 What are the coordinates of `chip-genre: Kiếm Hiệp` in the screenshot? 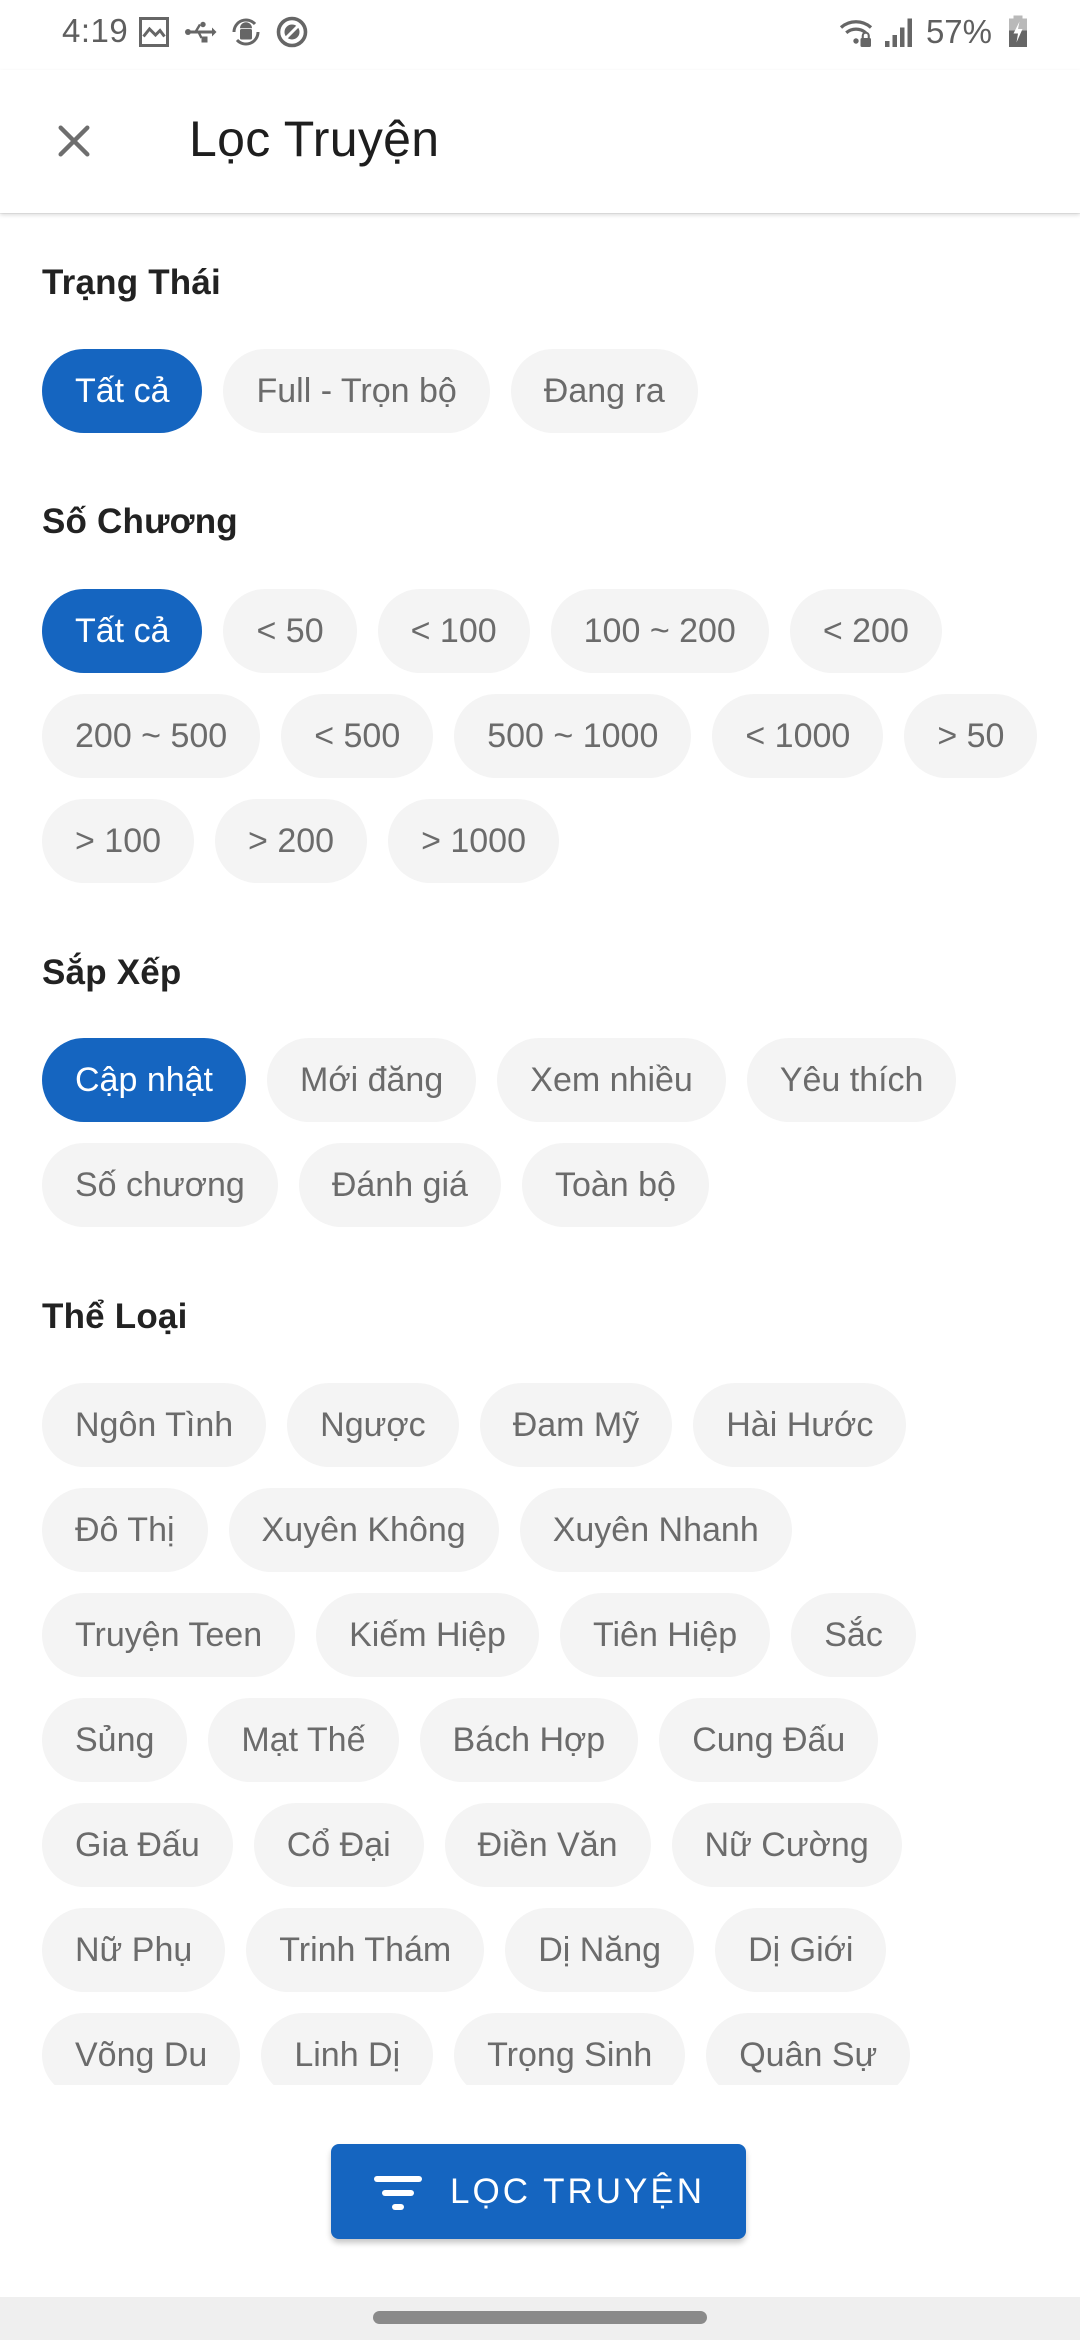 It's located at (427, 1635).